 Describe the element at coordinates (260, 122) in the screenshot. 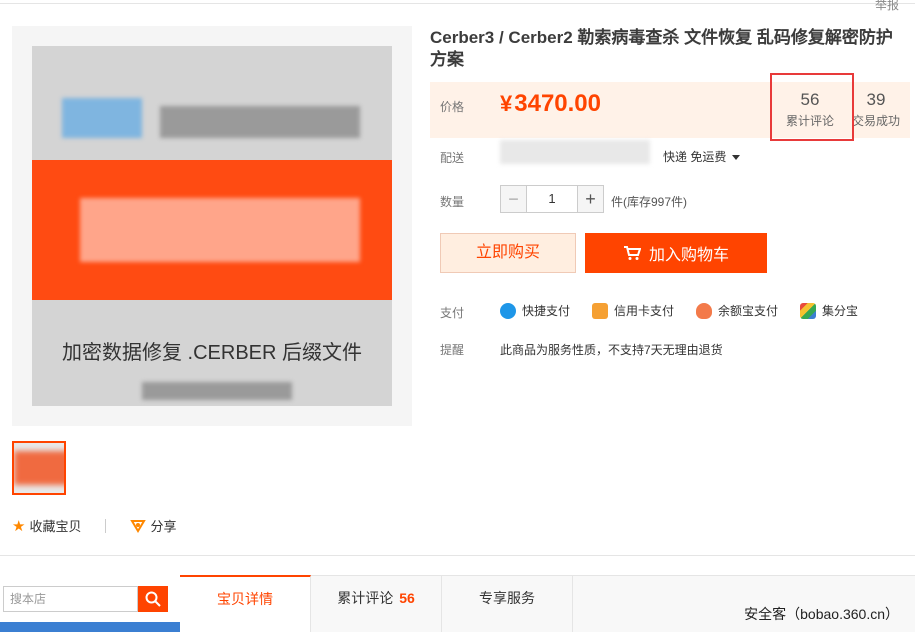

I see `blurred-heading` at that location.